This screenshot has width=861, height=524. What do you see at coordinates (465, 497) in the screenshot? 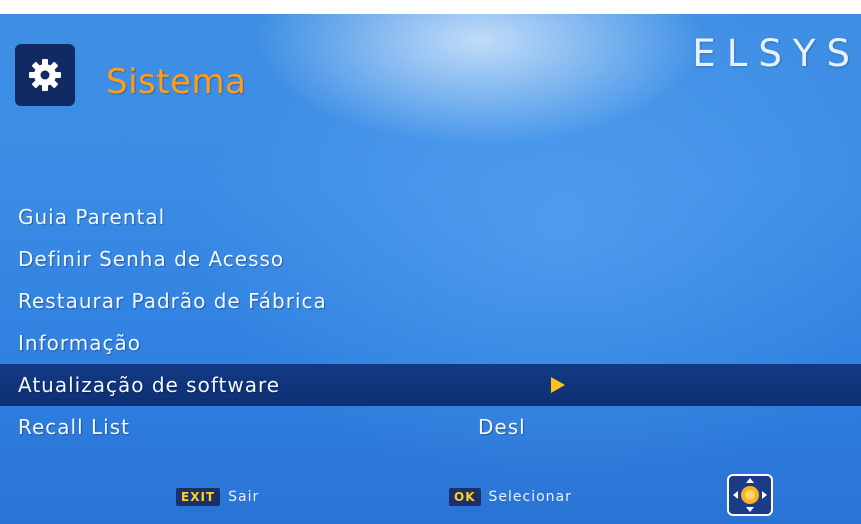
I see `ok-key-badge: OK` at bounding box center [465, 497].